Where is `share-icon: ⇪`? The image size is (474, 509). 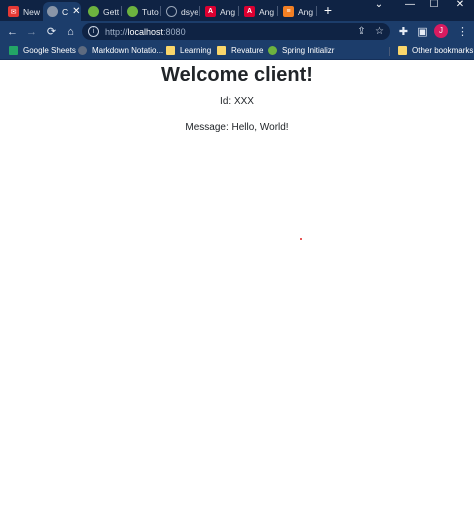 share-icon: ⇪ is located at coordinates (361, 31).